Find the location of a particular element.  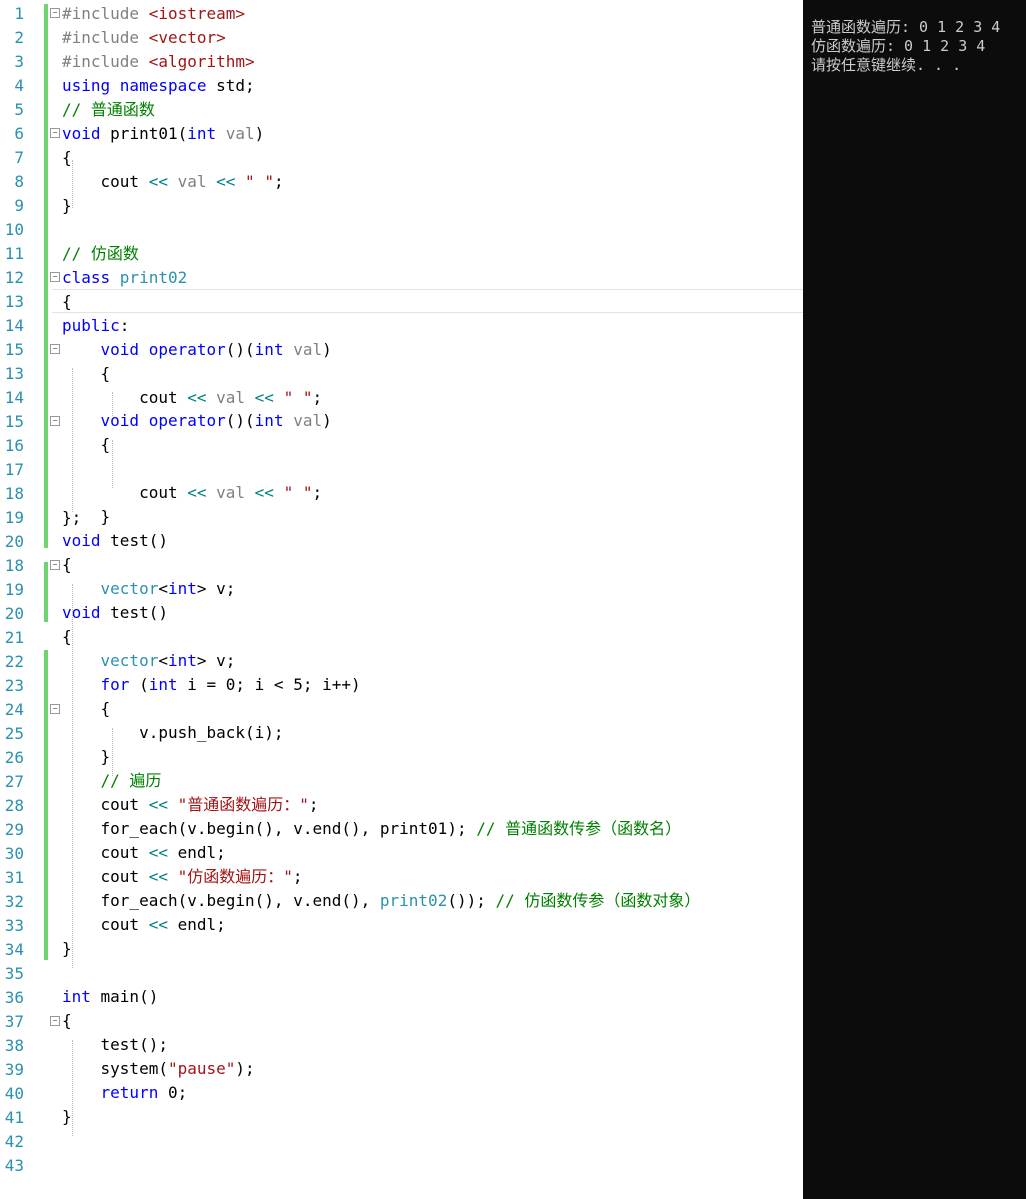

code-token: <vector> is located at coordinates (187, 37).